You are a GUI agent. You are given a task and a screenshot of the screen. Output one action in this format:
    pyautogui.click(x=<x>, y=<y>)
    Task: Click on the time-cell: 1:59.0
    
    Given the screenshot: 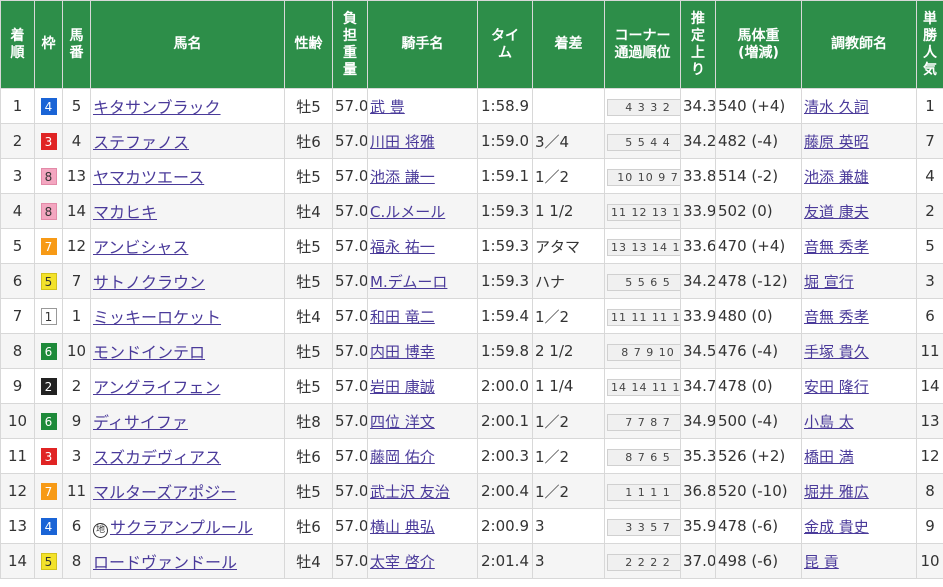 What is the action you would take?
    pyautogui.click(x=505, y=141)
    